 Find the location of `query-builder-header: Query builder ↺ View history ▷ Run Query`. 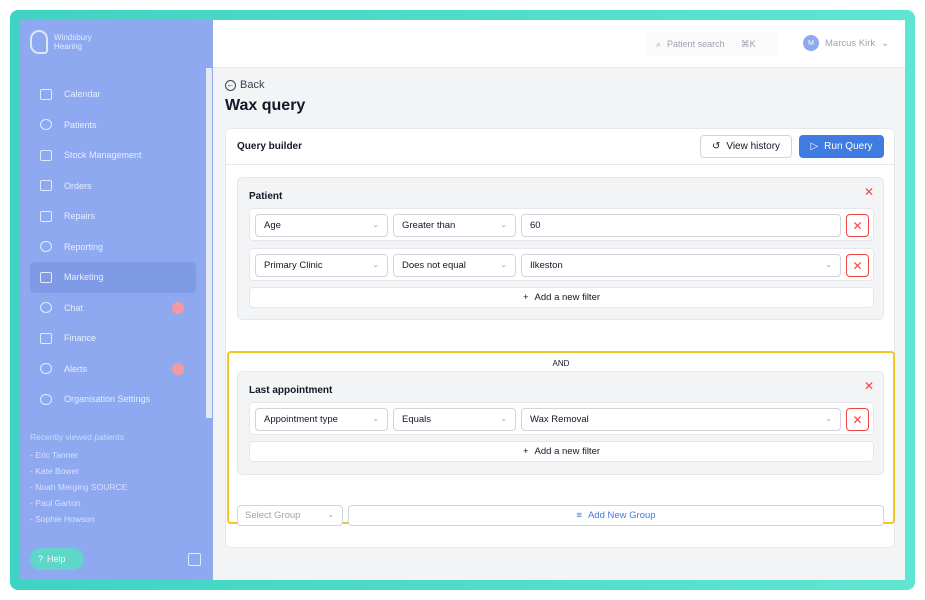

query-builder-header: Query builder ↺ View history ▷ Run Query is located at coordinates (560, 147).